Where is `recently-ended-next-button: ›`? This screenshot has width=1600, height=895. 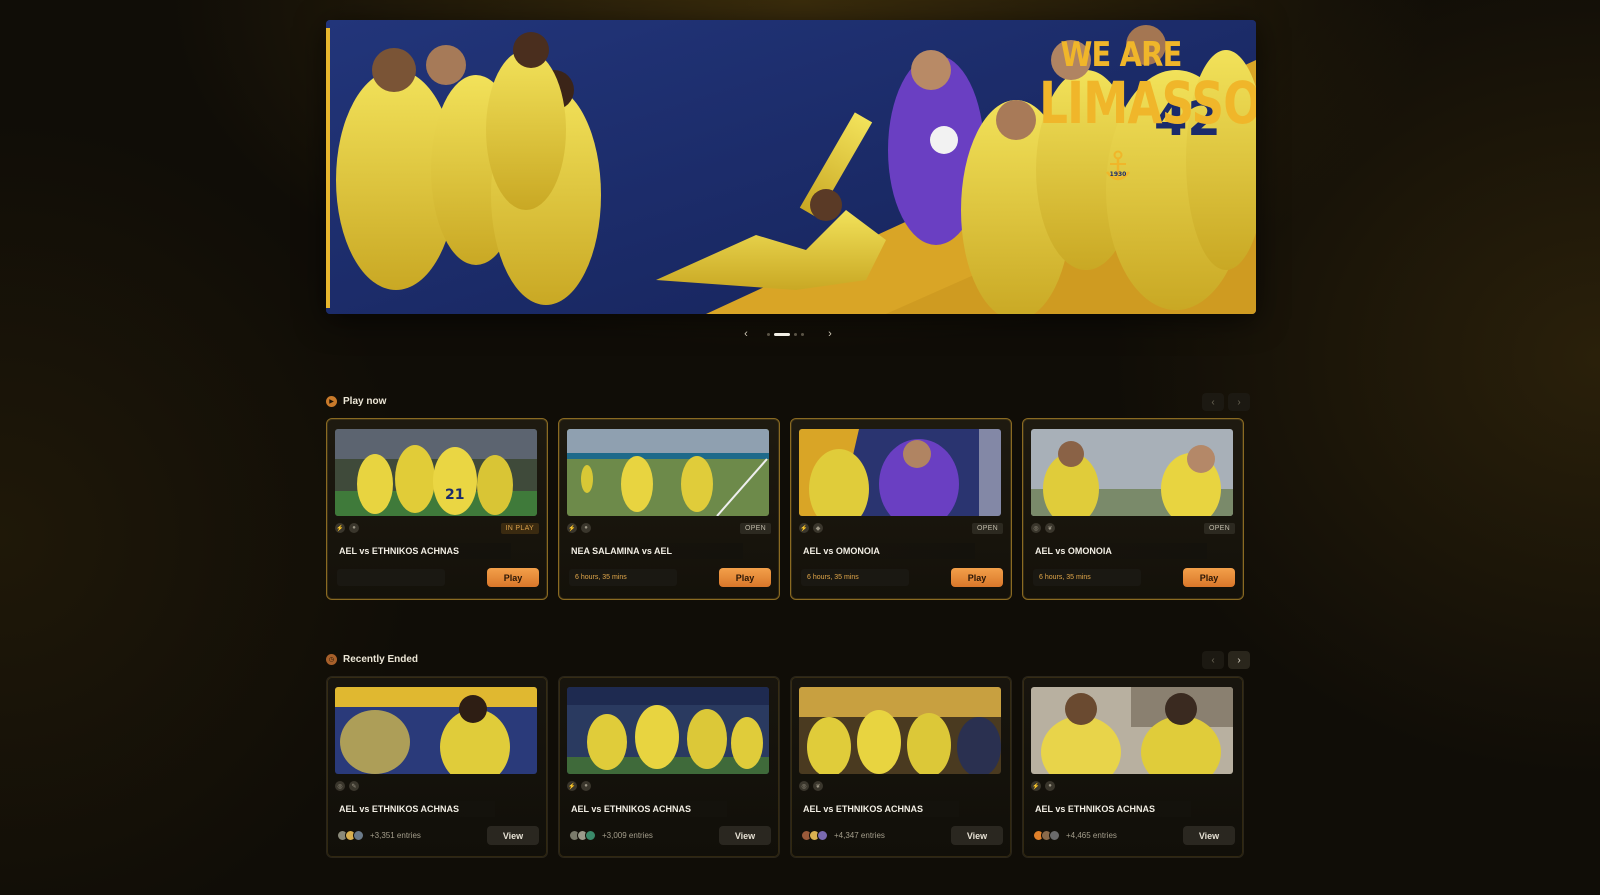
recently-ended-next-button: › is located at coordinates (1239, 660).